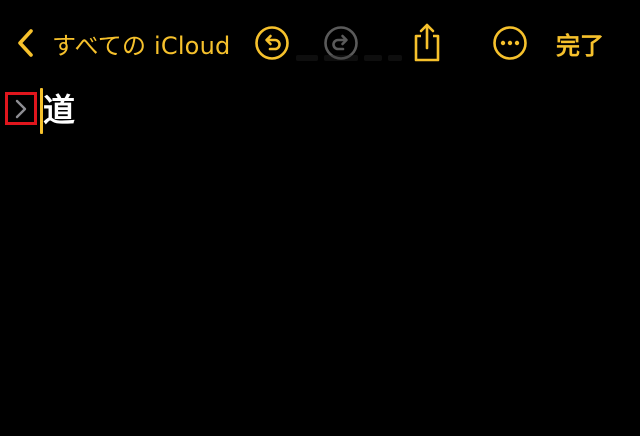 The width and height of the screenshot is (640, 436). Describe the element at coordinates (141, 45) in the screenshot. I see `back-button-label: すべての iCloud` at that location.